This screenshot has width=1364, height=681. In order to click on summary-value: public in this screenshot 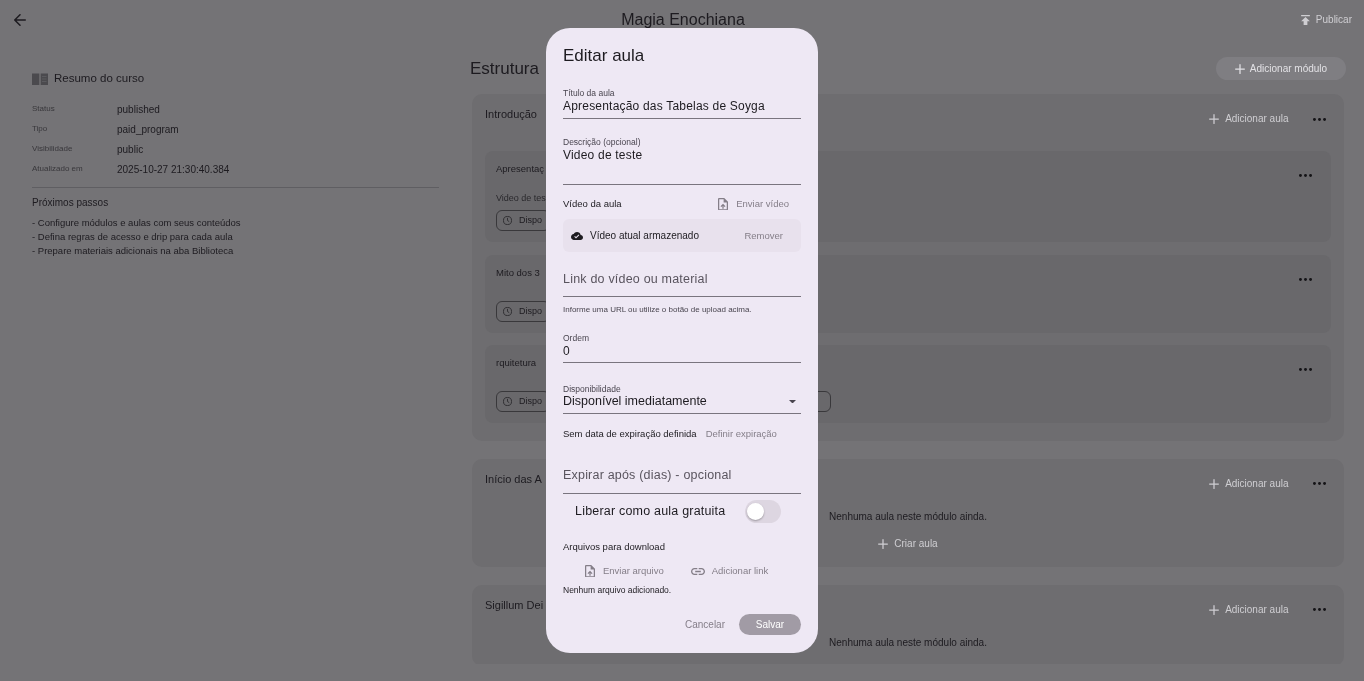, I will do `click(130, 149)`.